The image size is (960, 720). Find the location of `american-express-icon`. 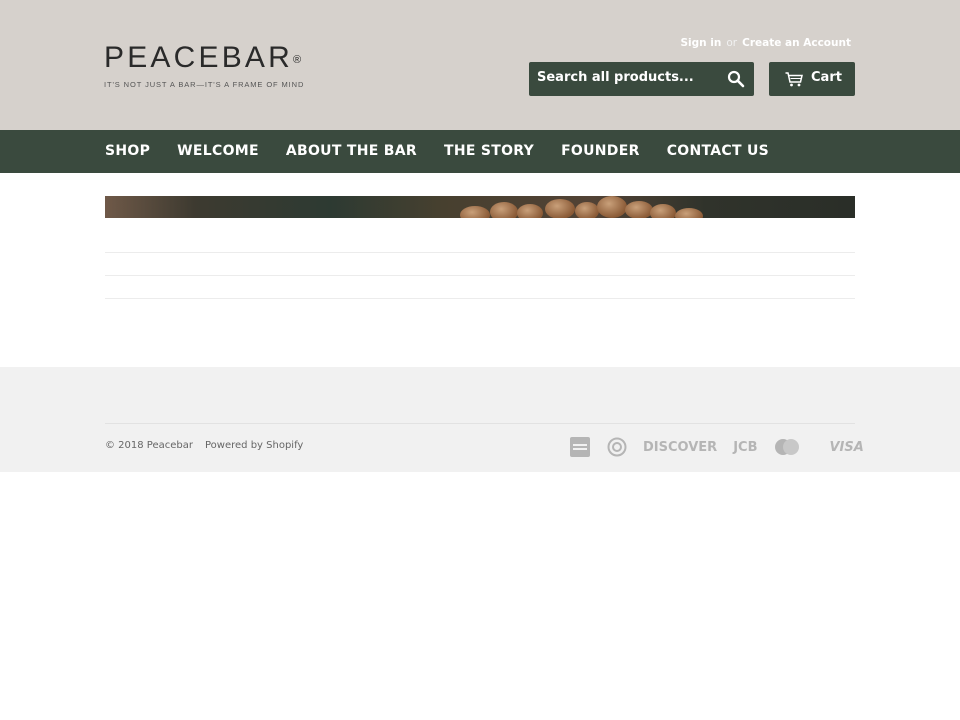

american-express-icon is located at coordinates (580, 447).